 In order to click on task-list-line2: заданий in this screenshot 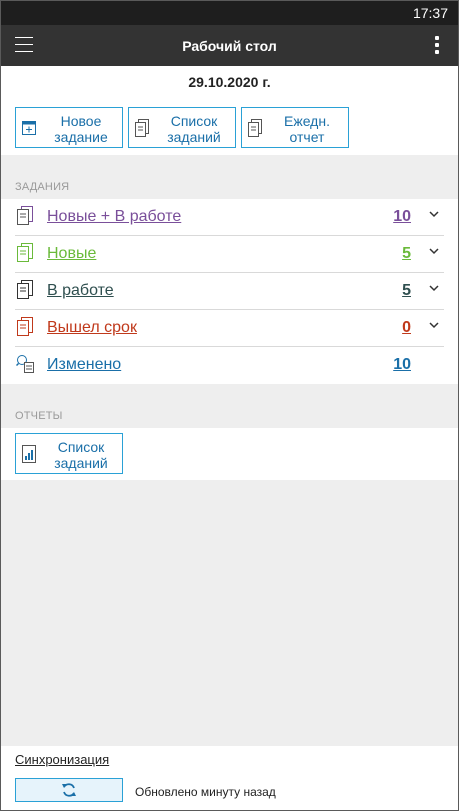, I will do `click(194, 137)`.